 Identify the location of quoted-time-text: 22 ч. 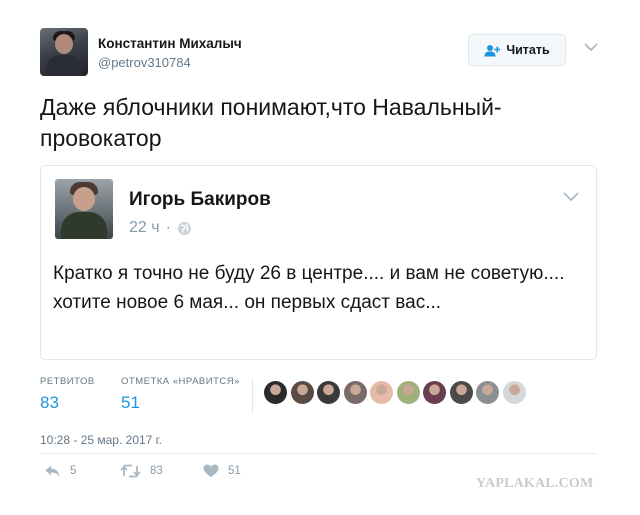
(144, 227).